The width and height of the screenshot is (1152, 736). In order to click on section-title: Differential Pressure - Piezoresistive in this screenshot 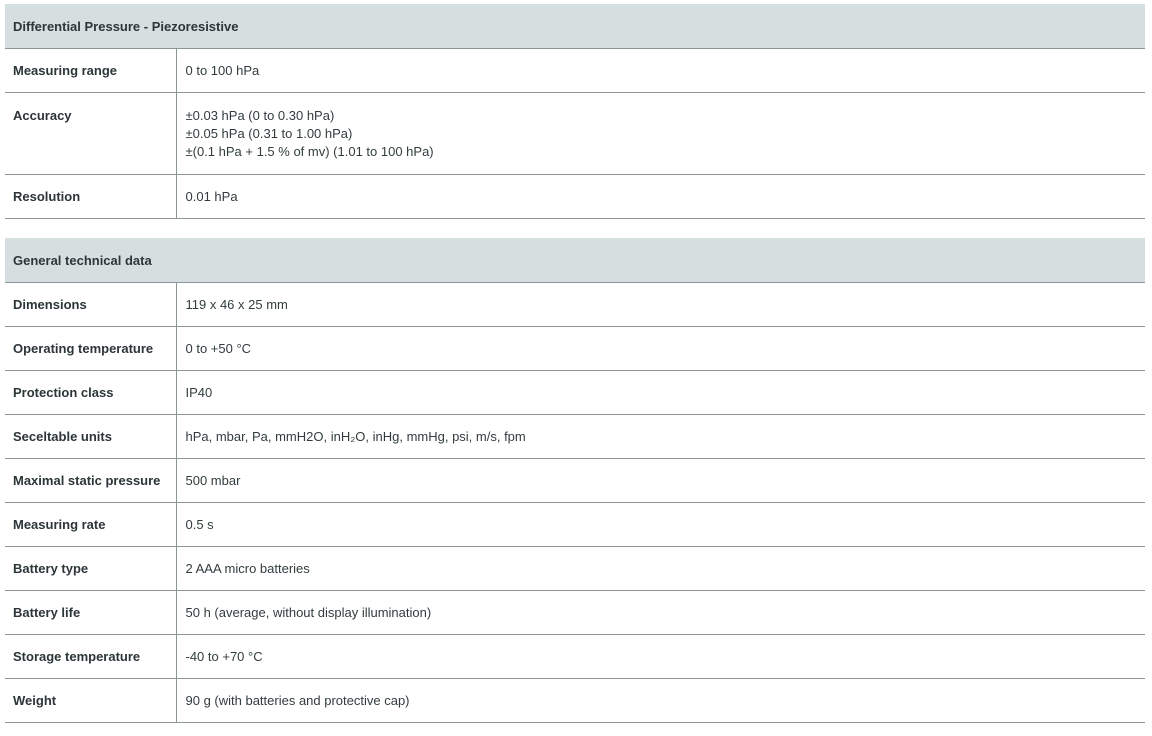, I will do `click(575, 26)`.